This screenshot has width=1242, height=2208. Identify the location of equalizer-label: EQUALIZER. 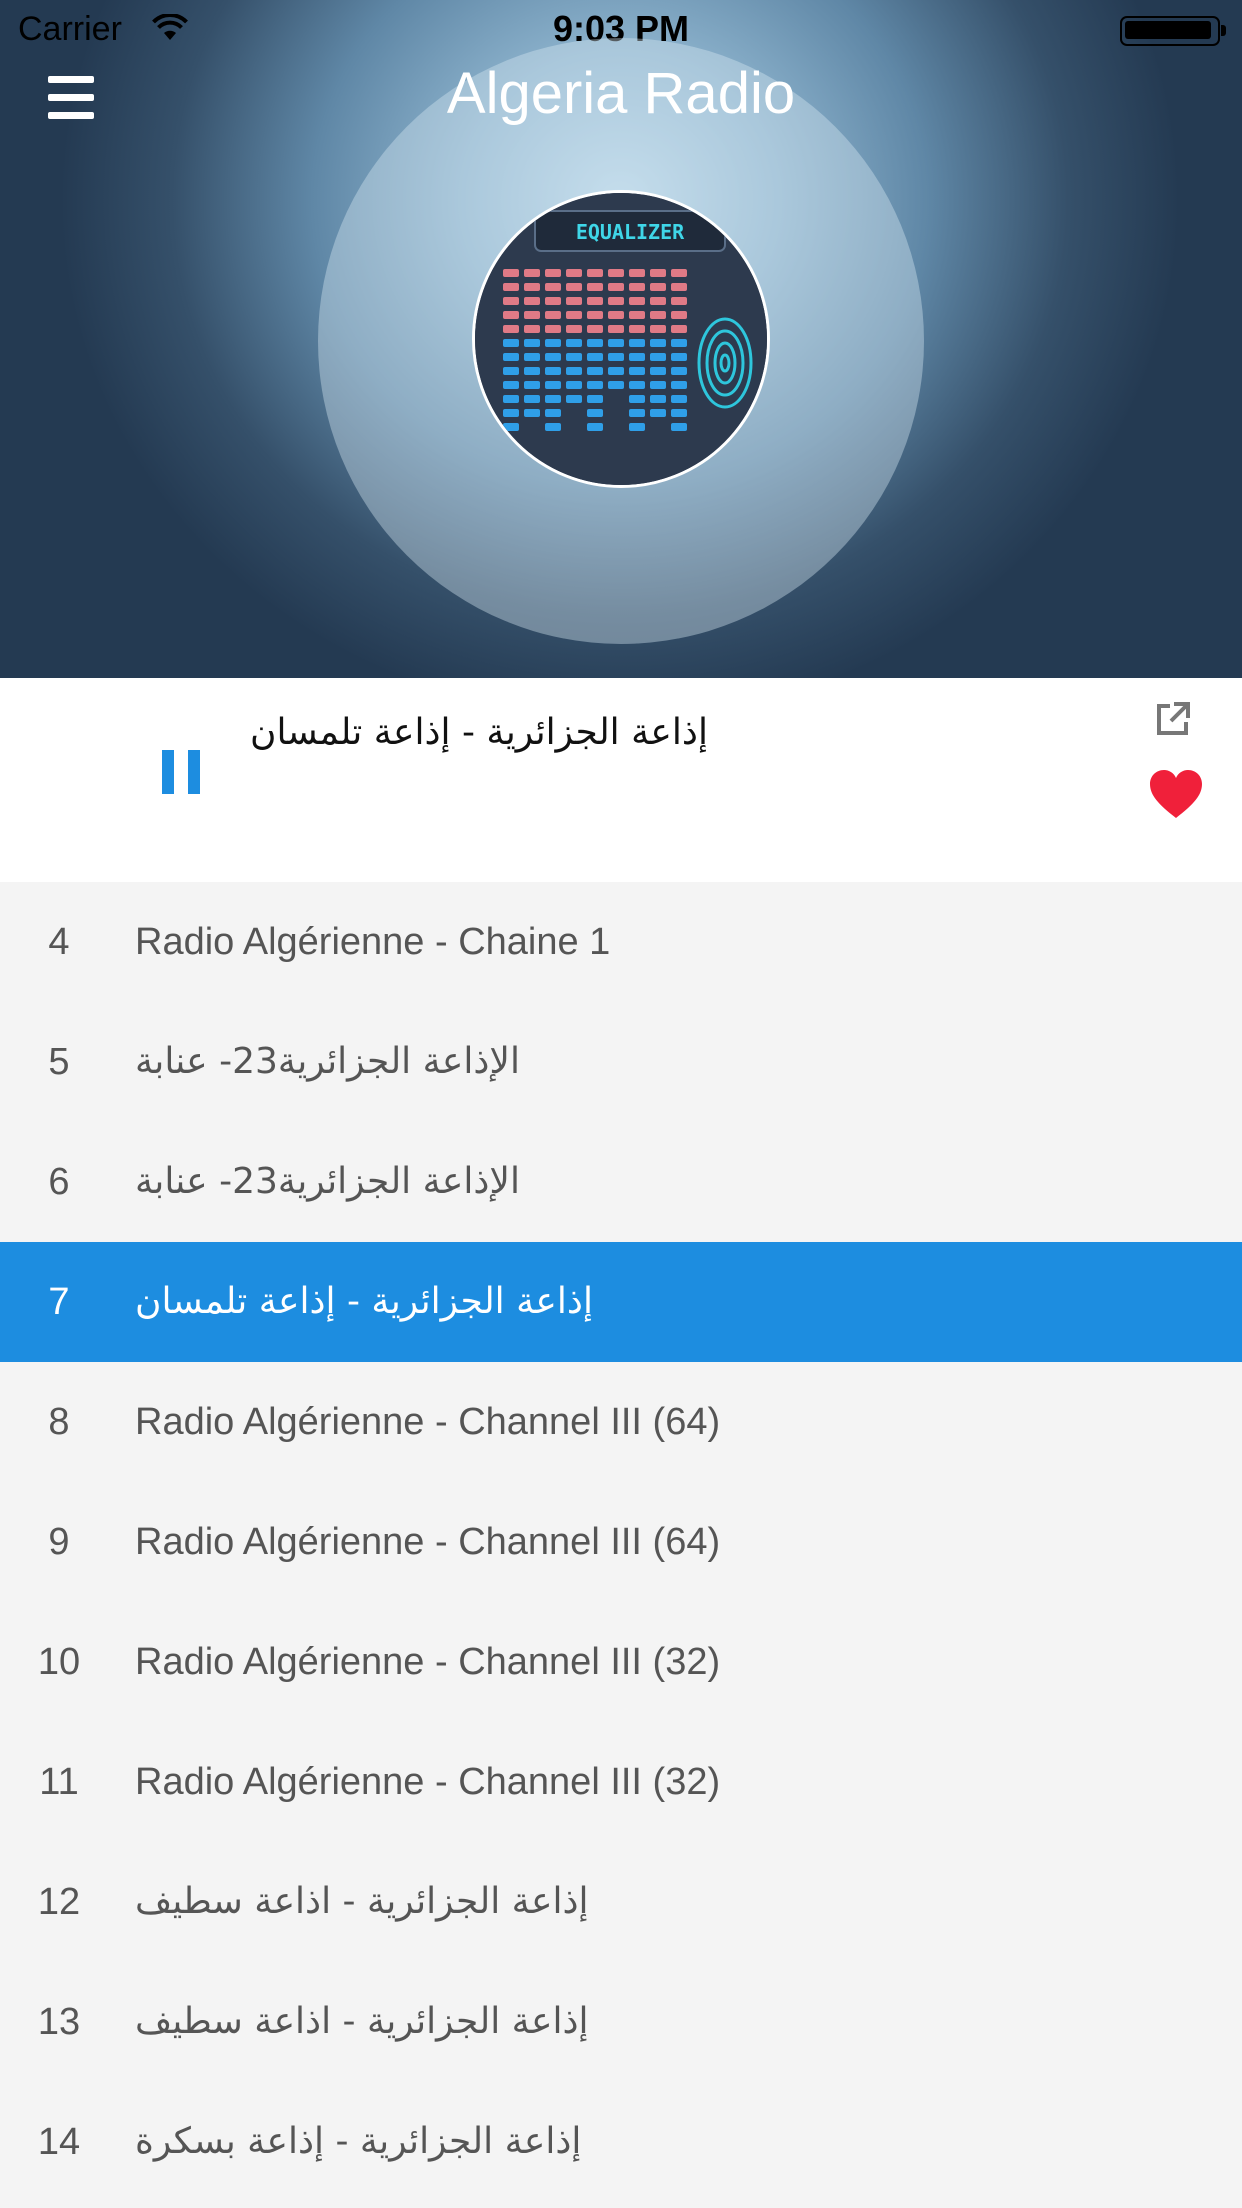
(630, 232).